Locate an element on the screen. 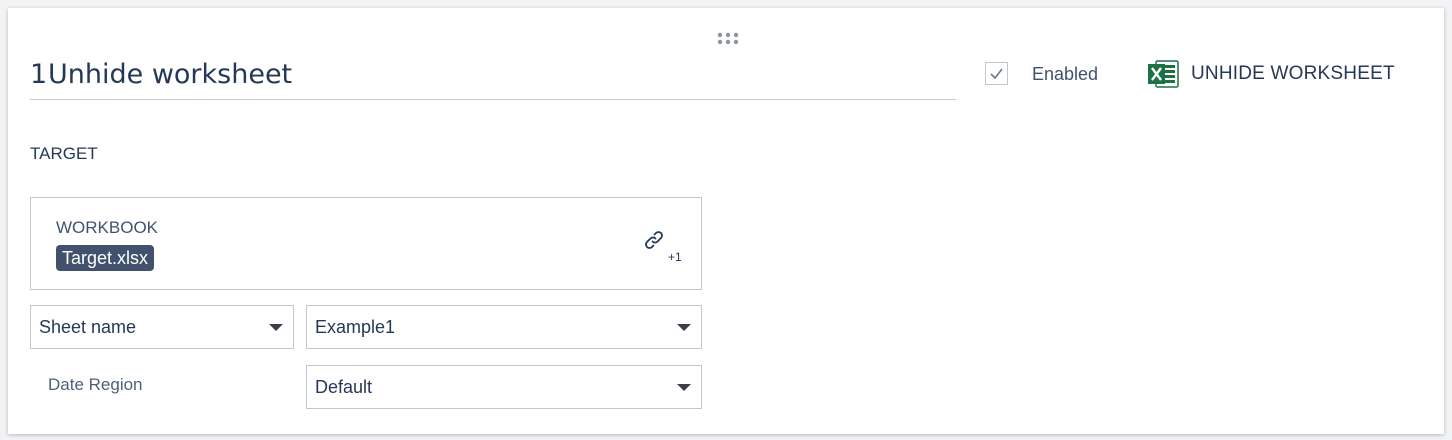  excel-icon is located at coordinates (1163, 74).